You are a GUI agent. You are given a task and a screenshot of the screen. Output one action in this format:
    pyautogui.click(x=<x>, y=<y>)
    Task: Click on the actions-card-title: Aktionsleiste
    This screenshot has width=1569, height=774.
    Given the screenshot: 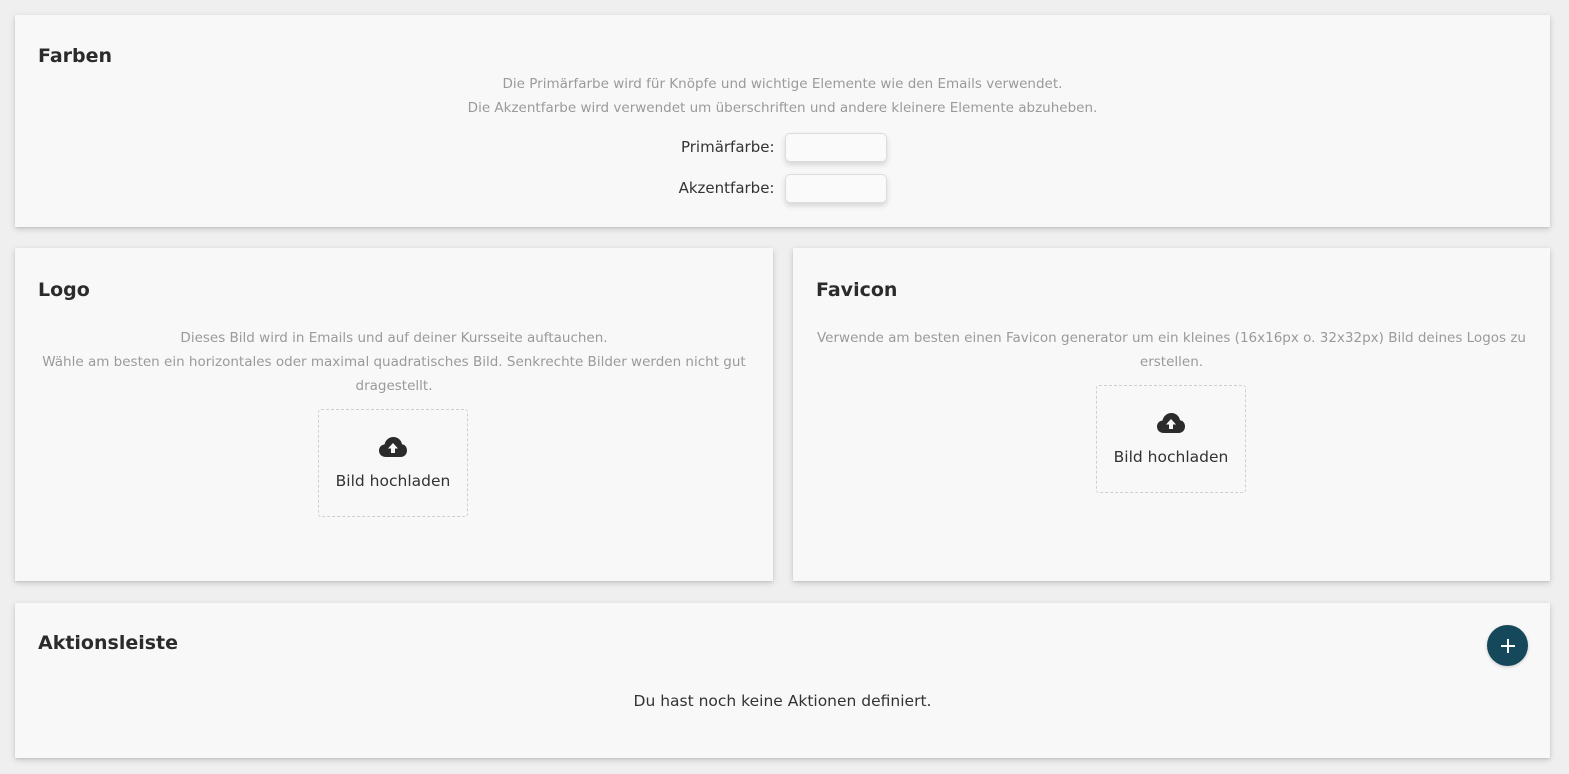 What is the action you would take?
    pyautogui.click(x=108, y=643)
    